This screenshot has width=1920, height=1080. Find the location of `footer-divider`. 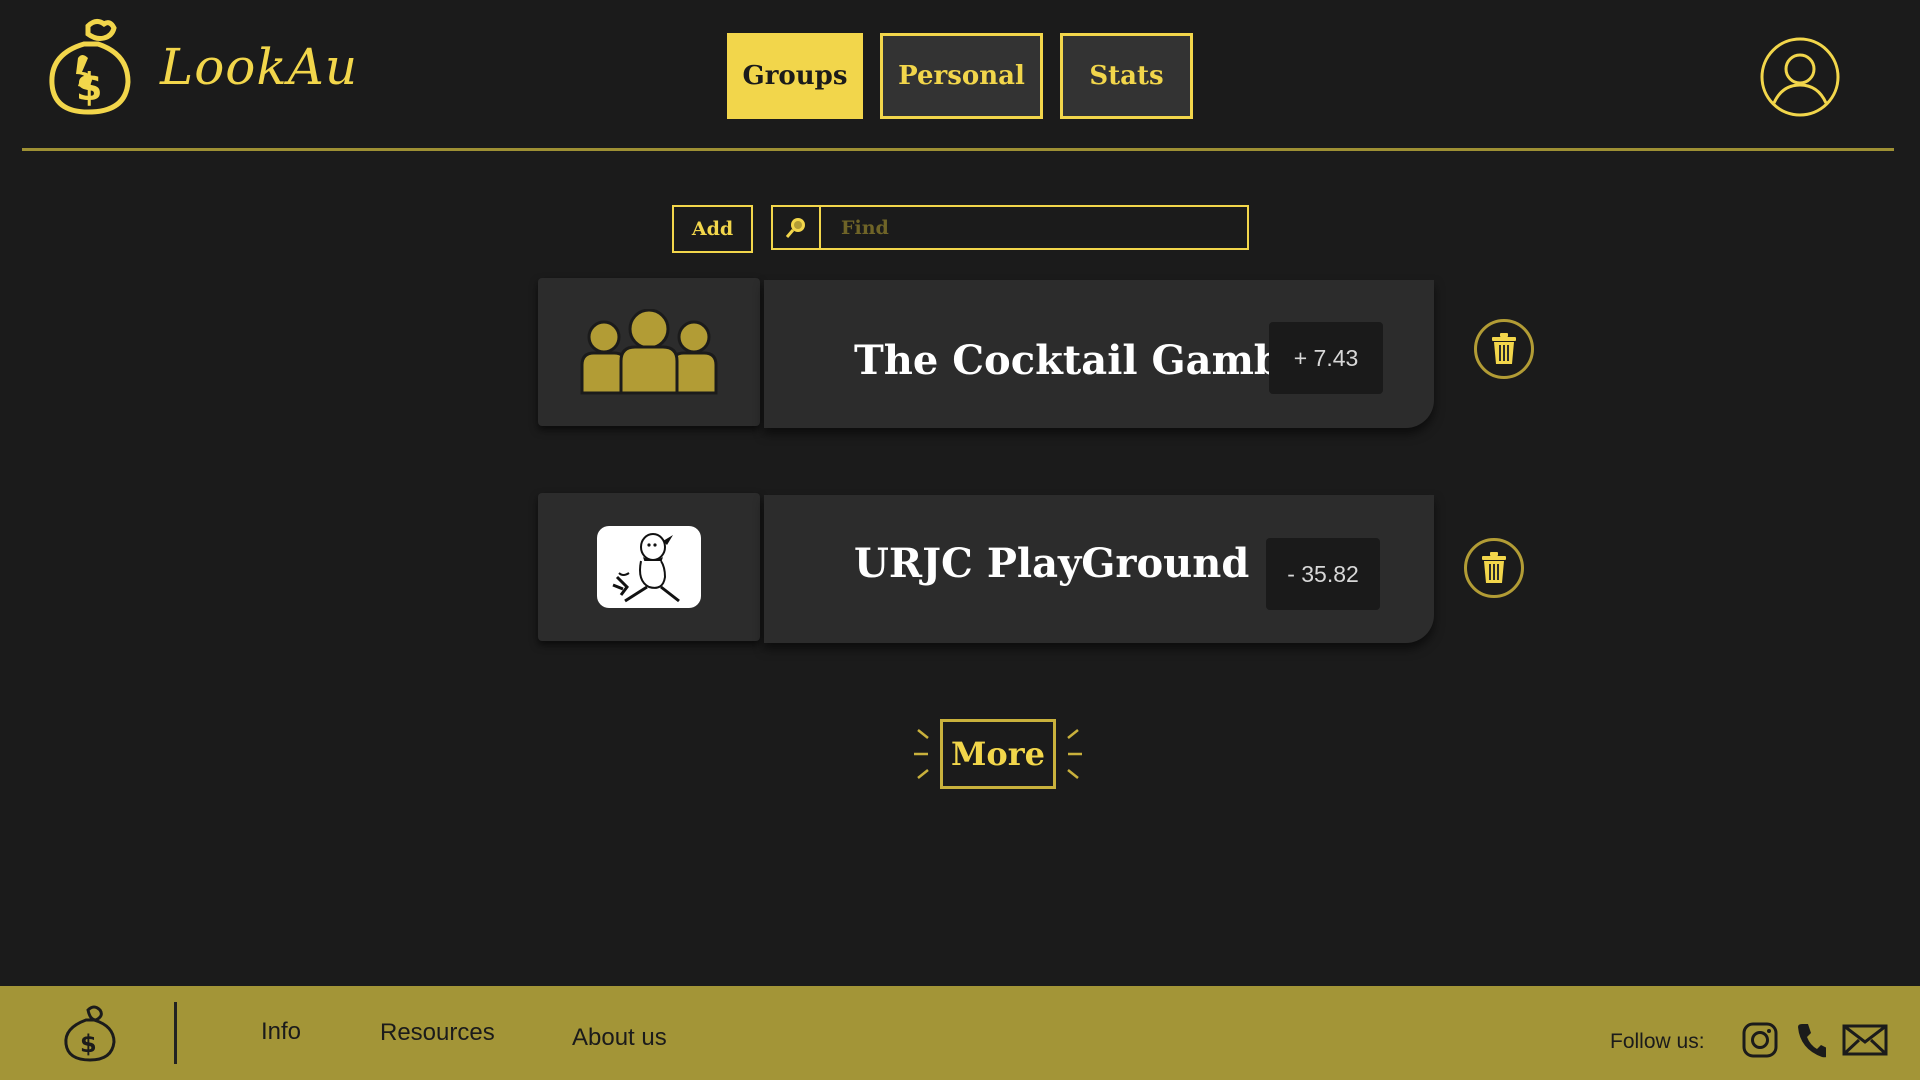

footer-divider is located at coordinates (175, 1033).